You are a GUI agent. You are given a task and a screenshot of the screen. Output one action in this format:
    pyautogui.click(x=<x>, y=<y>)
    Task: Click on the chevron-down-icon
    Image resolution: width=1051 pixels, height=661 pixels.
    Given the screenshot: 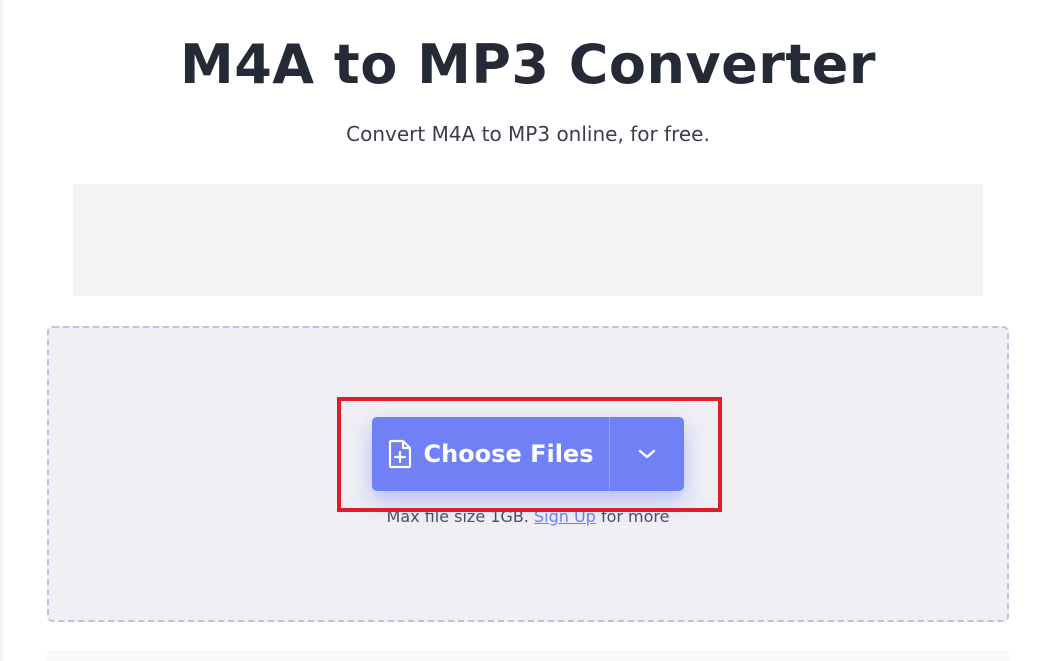 What is the action you would take?
    pyautogui.click(x=647, y=454)
    